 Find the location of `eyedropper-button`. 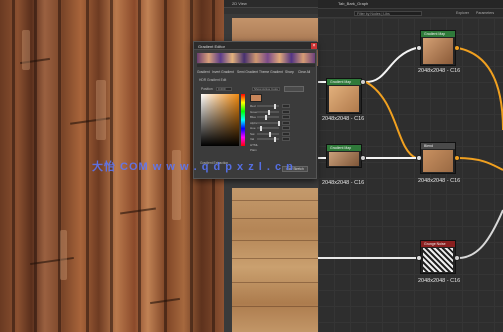

eyedropper-button is located at coordinates (294, 89).